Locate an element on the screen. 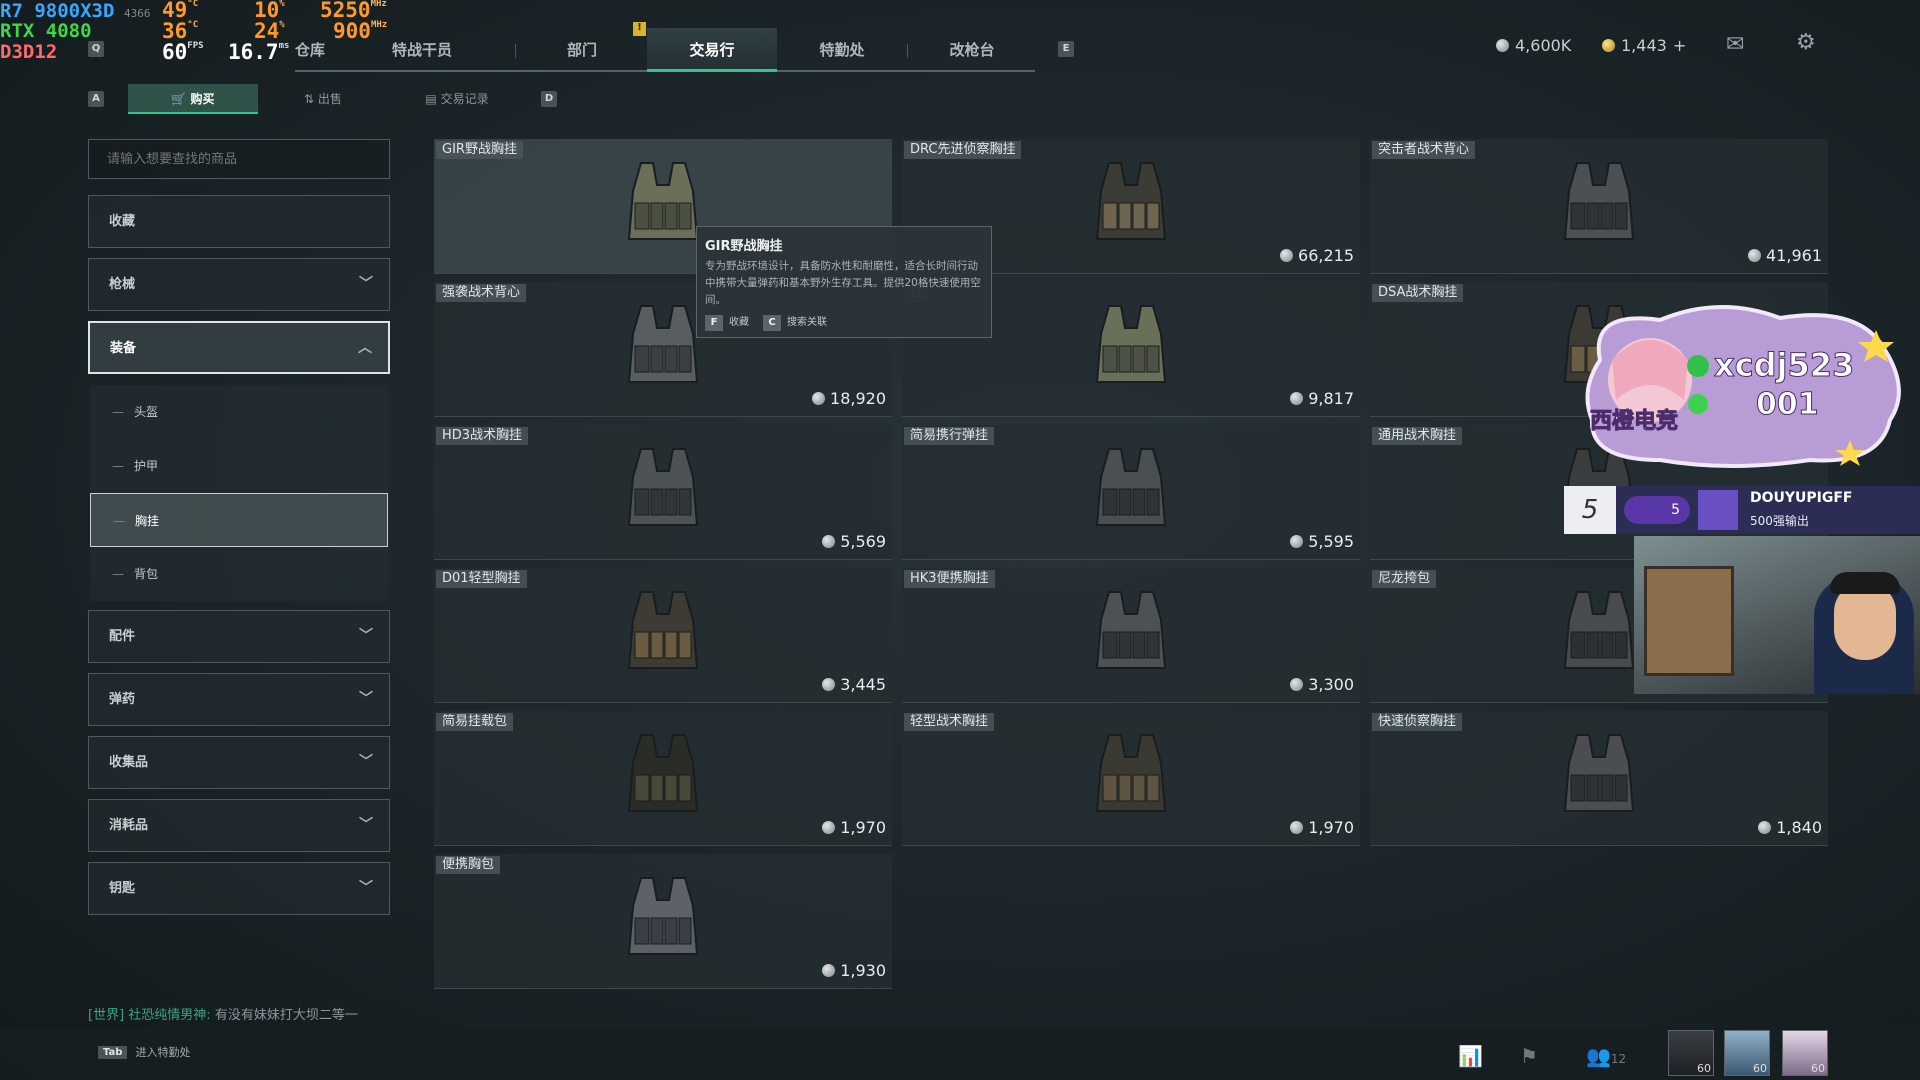 The width and height of the screenshot is (1920, 1080). category-equipment: 装备 ︿ is located at coordinates (239, 347).